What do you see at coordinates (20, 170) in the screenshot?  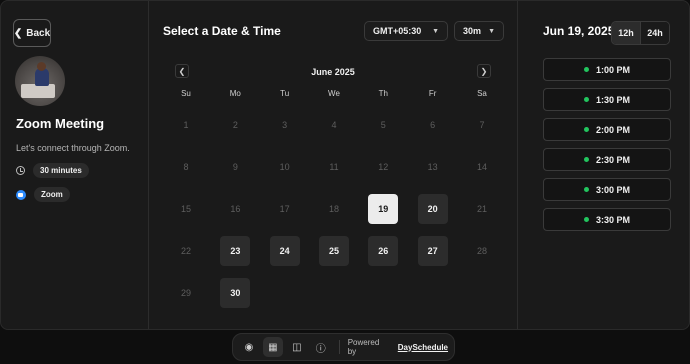 I see `clock-icon` at bounding box center [20, 170].